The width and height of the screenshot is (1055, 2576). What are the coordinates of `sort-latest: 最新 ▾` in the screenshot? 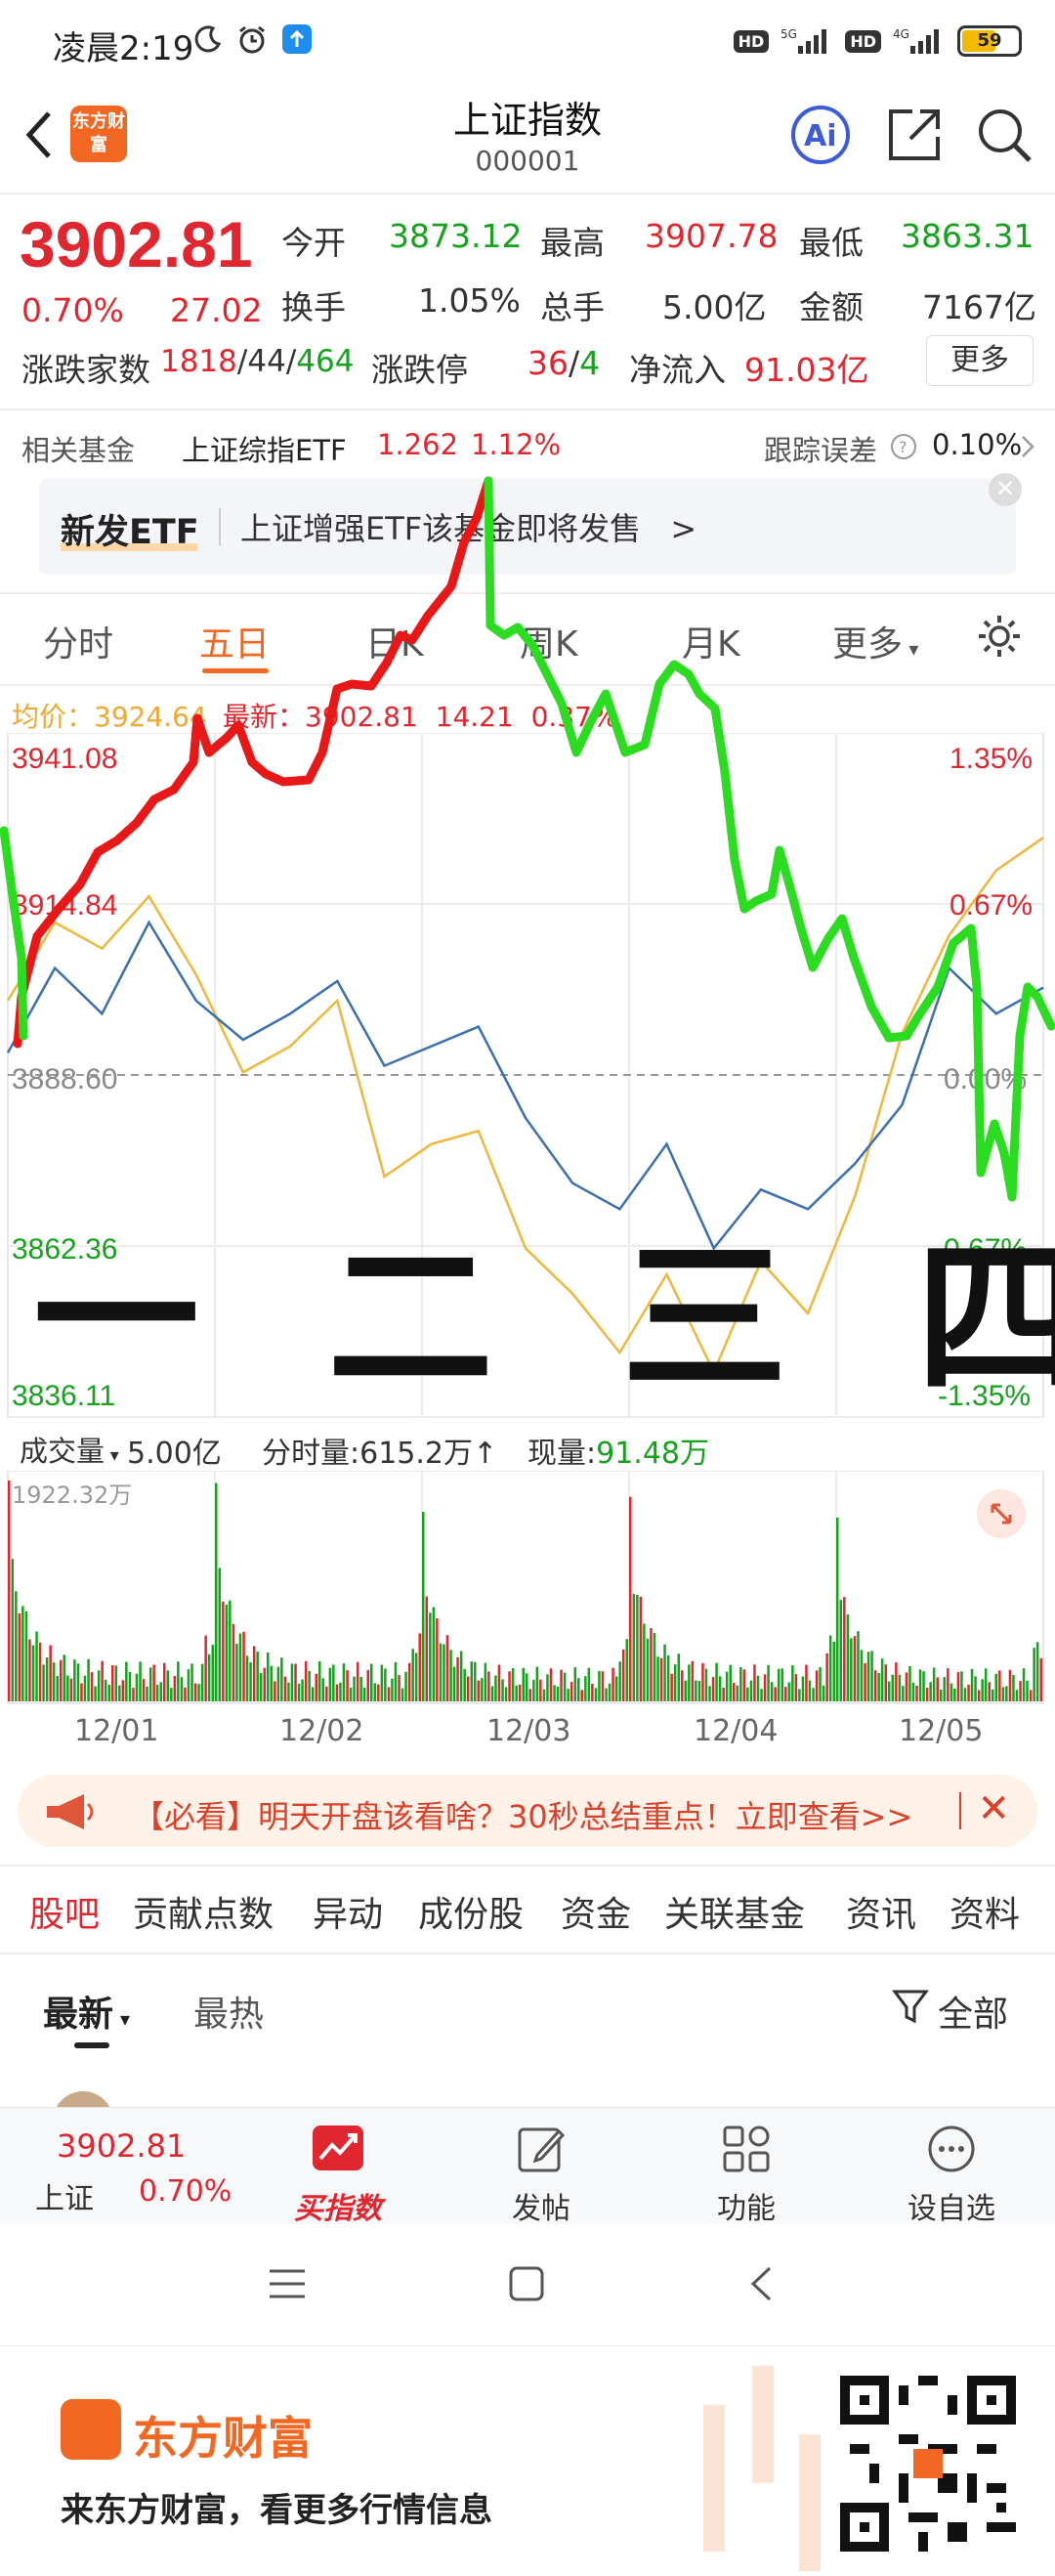 It's located at (86, 2011).